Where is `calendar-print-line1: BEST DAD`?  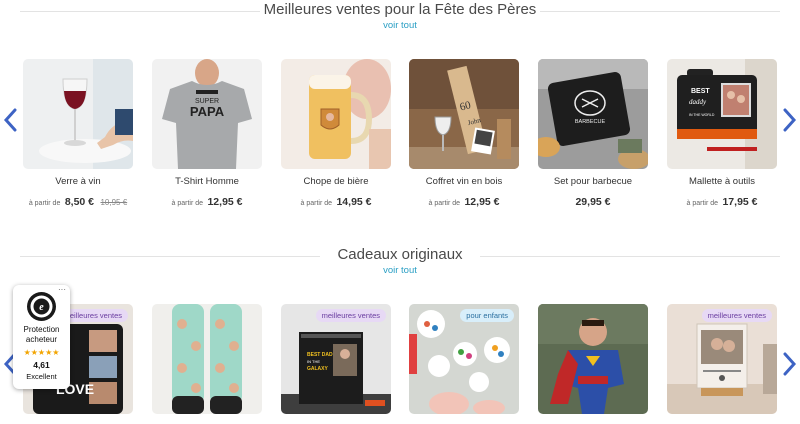
calendar-print-line1: BEST DAD is located at coordinates (320, 355).